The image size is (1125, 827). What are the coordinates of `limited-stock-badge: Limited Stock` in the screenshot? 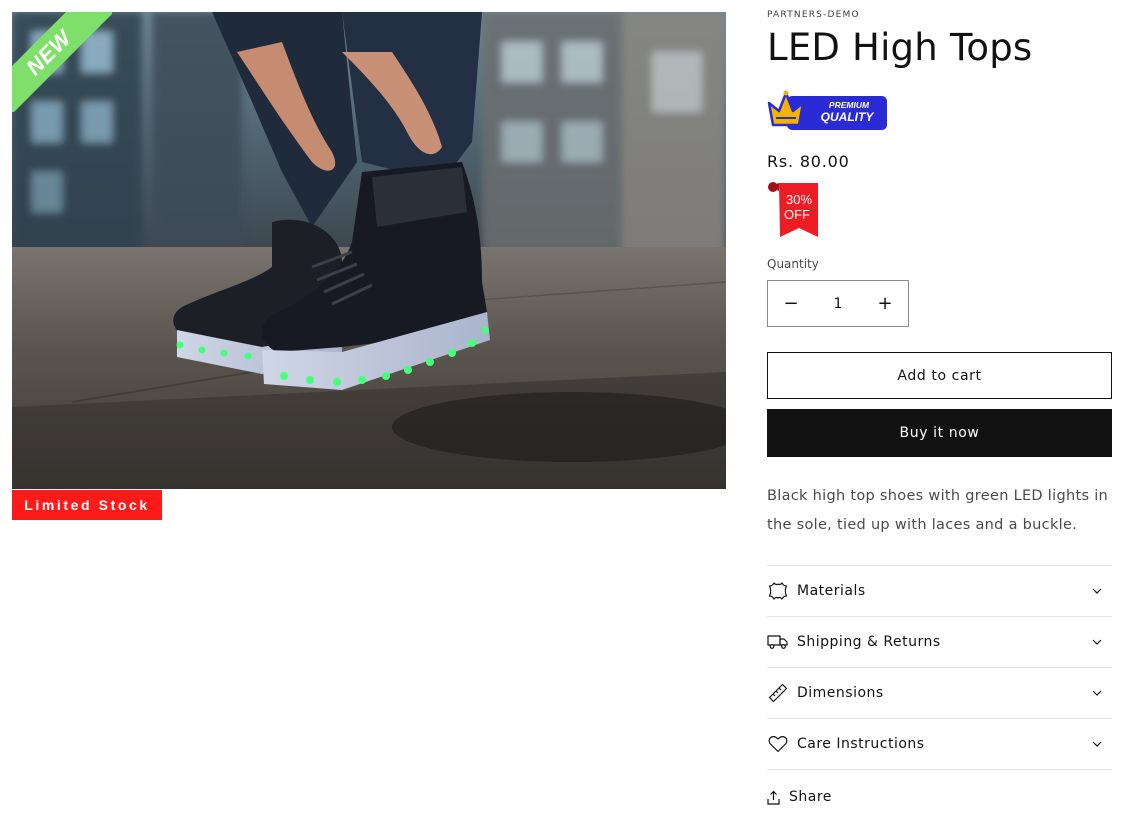 It's located at (87, 505).